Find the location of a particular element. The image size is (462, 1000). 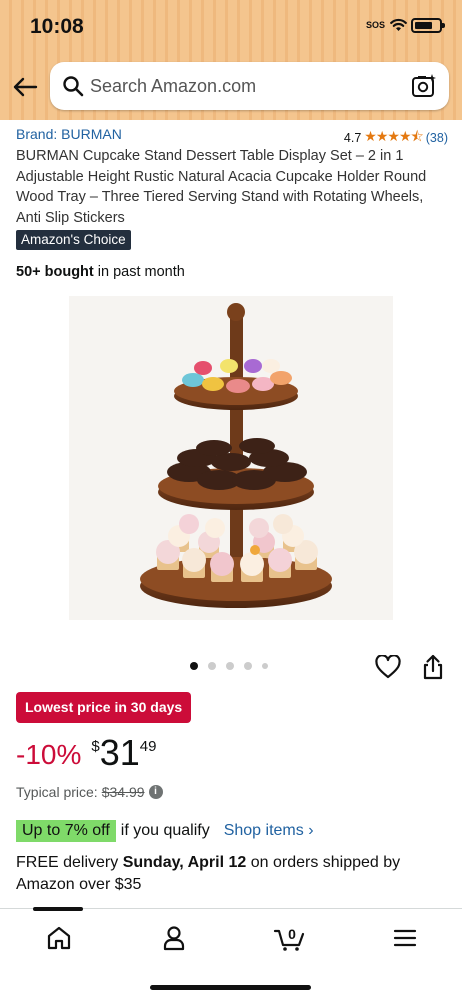

cupcake-stand-illustration is located at coordinates (236, 455).